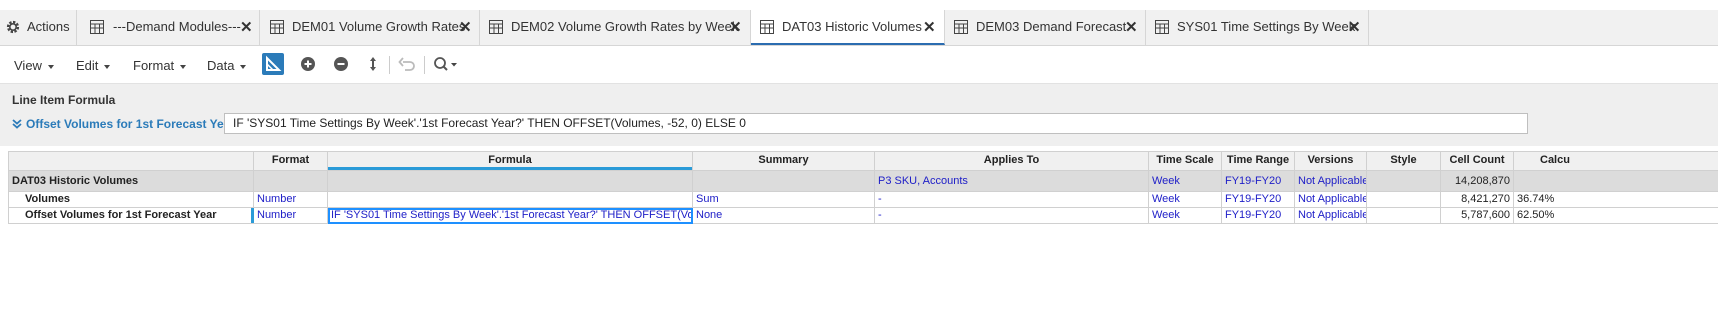 This screenshot has width=1718, height=317. Describe the element at coordinates (1477, 200) in the screenshot. I see `cell-count-cell: 8,421,270` at that location.